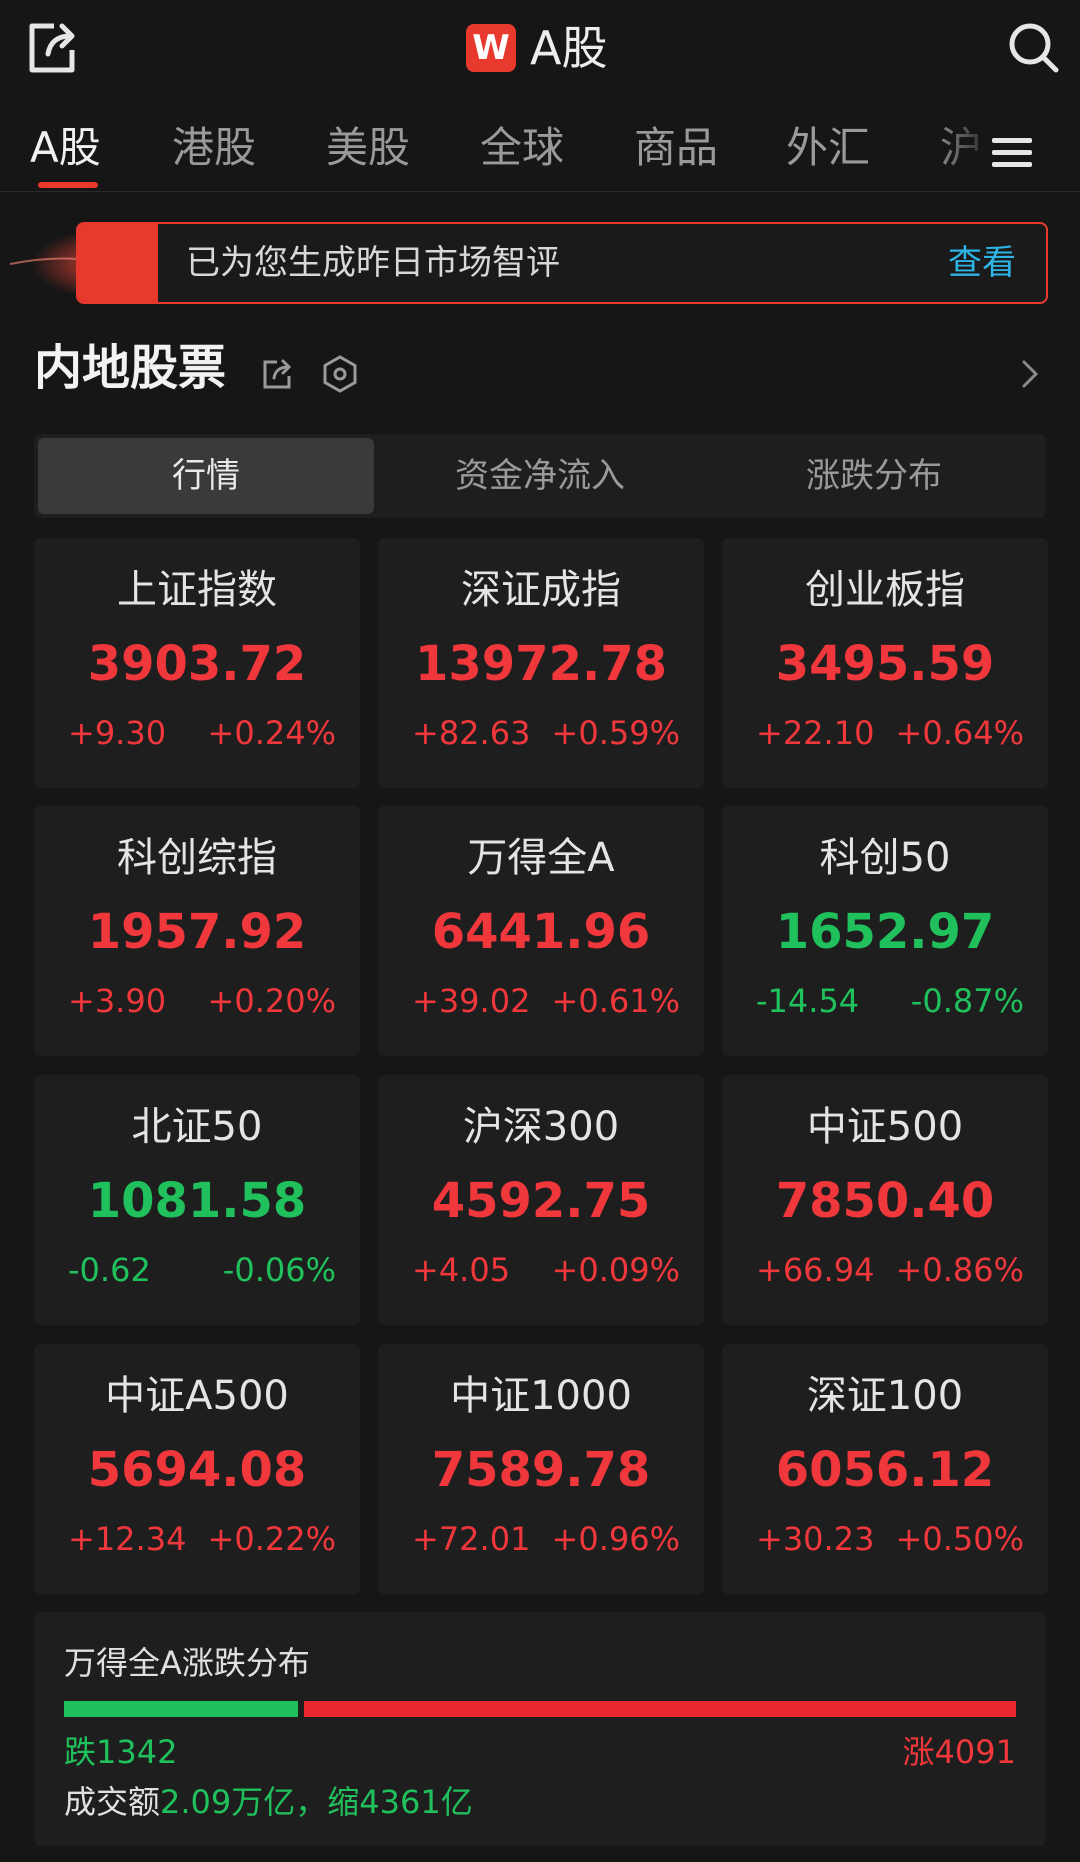  I want to click on index-change-percent: +0.86%, so click(959, 1270).